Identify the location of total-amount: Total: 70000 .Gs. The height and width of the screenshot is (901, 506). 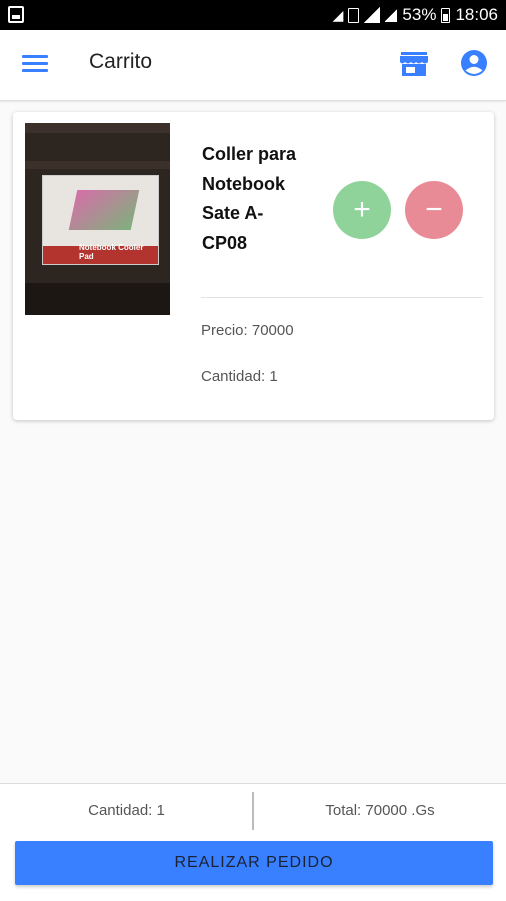
(380, 810).